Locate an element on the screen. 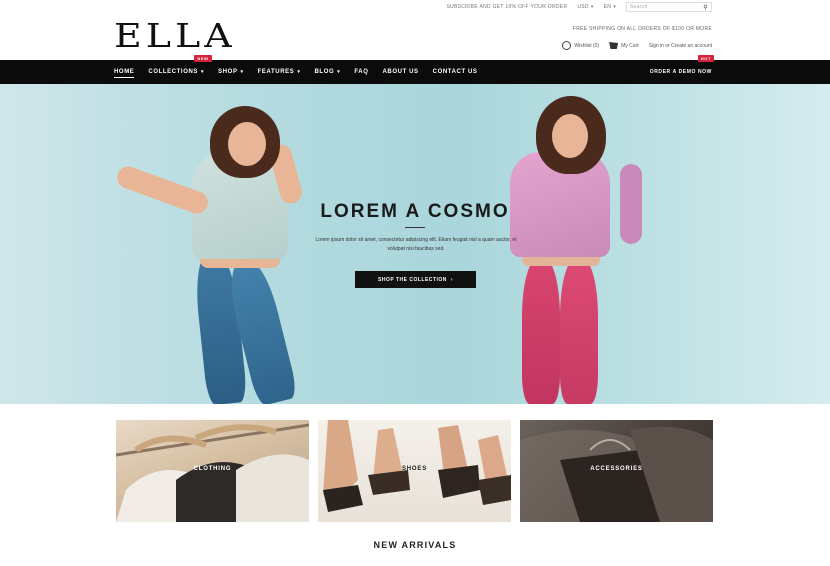  category-tile-accessories: ACCESSORIES is located at coordinates (616, 471).